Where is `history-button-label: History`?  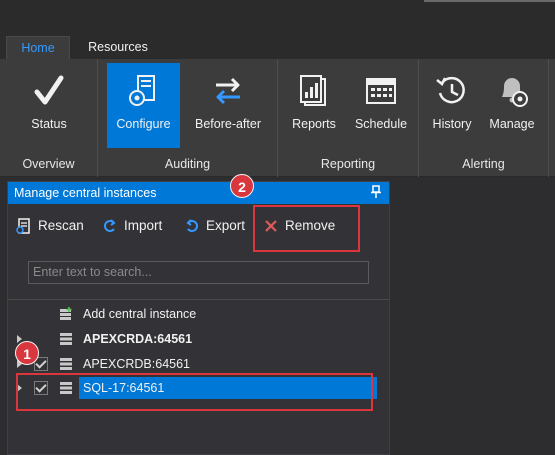
history-button-label: History is located at coordinates (452, 124).